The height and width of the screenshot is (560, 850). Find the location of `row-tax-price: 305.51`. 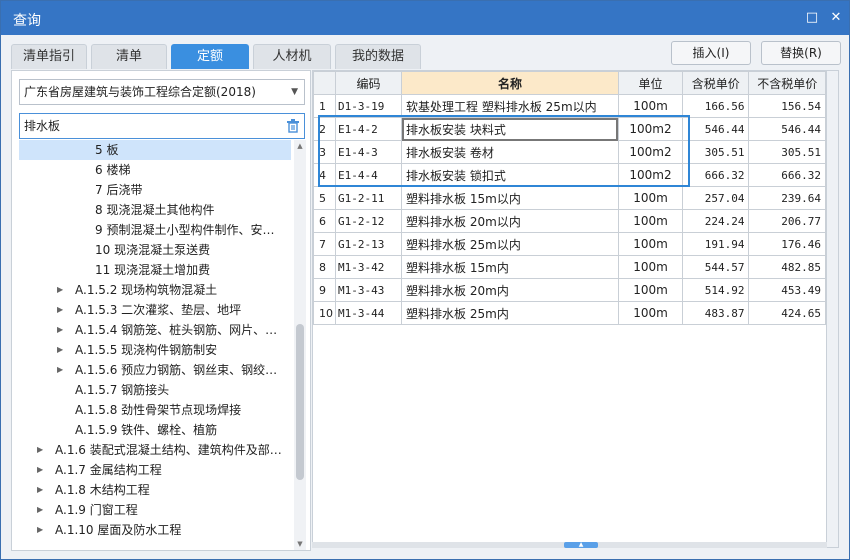

row-tax-price: 305.51 is located at coordinates (716, 152).